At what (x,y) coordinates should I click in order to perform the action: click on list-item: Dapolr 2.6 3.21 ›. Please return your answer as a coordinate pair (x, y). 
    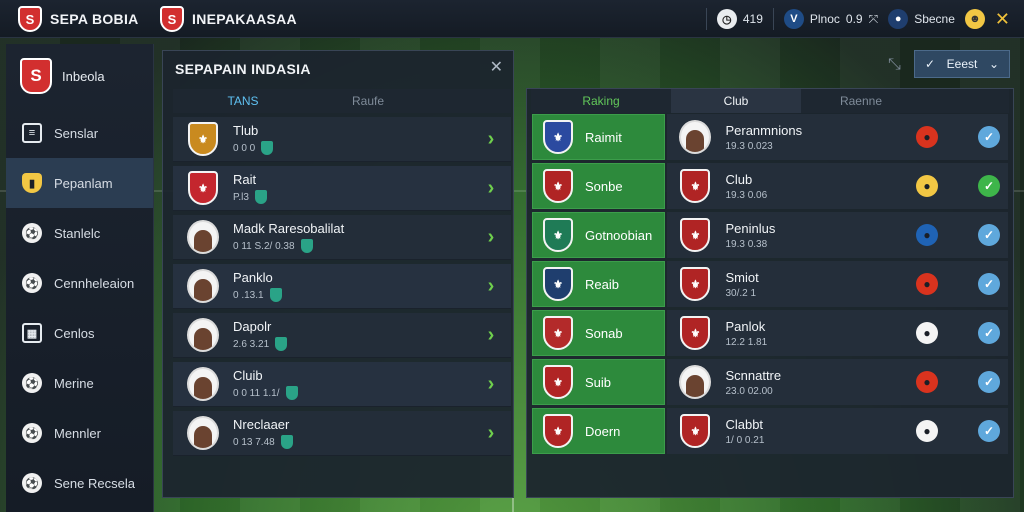
    Looking at the image, I should click on (342, 335).